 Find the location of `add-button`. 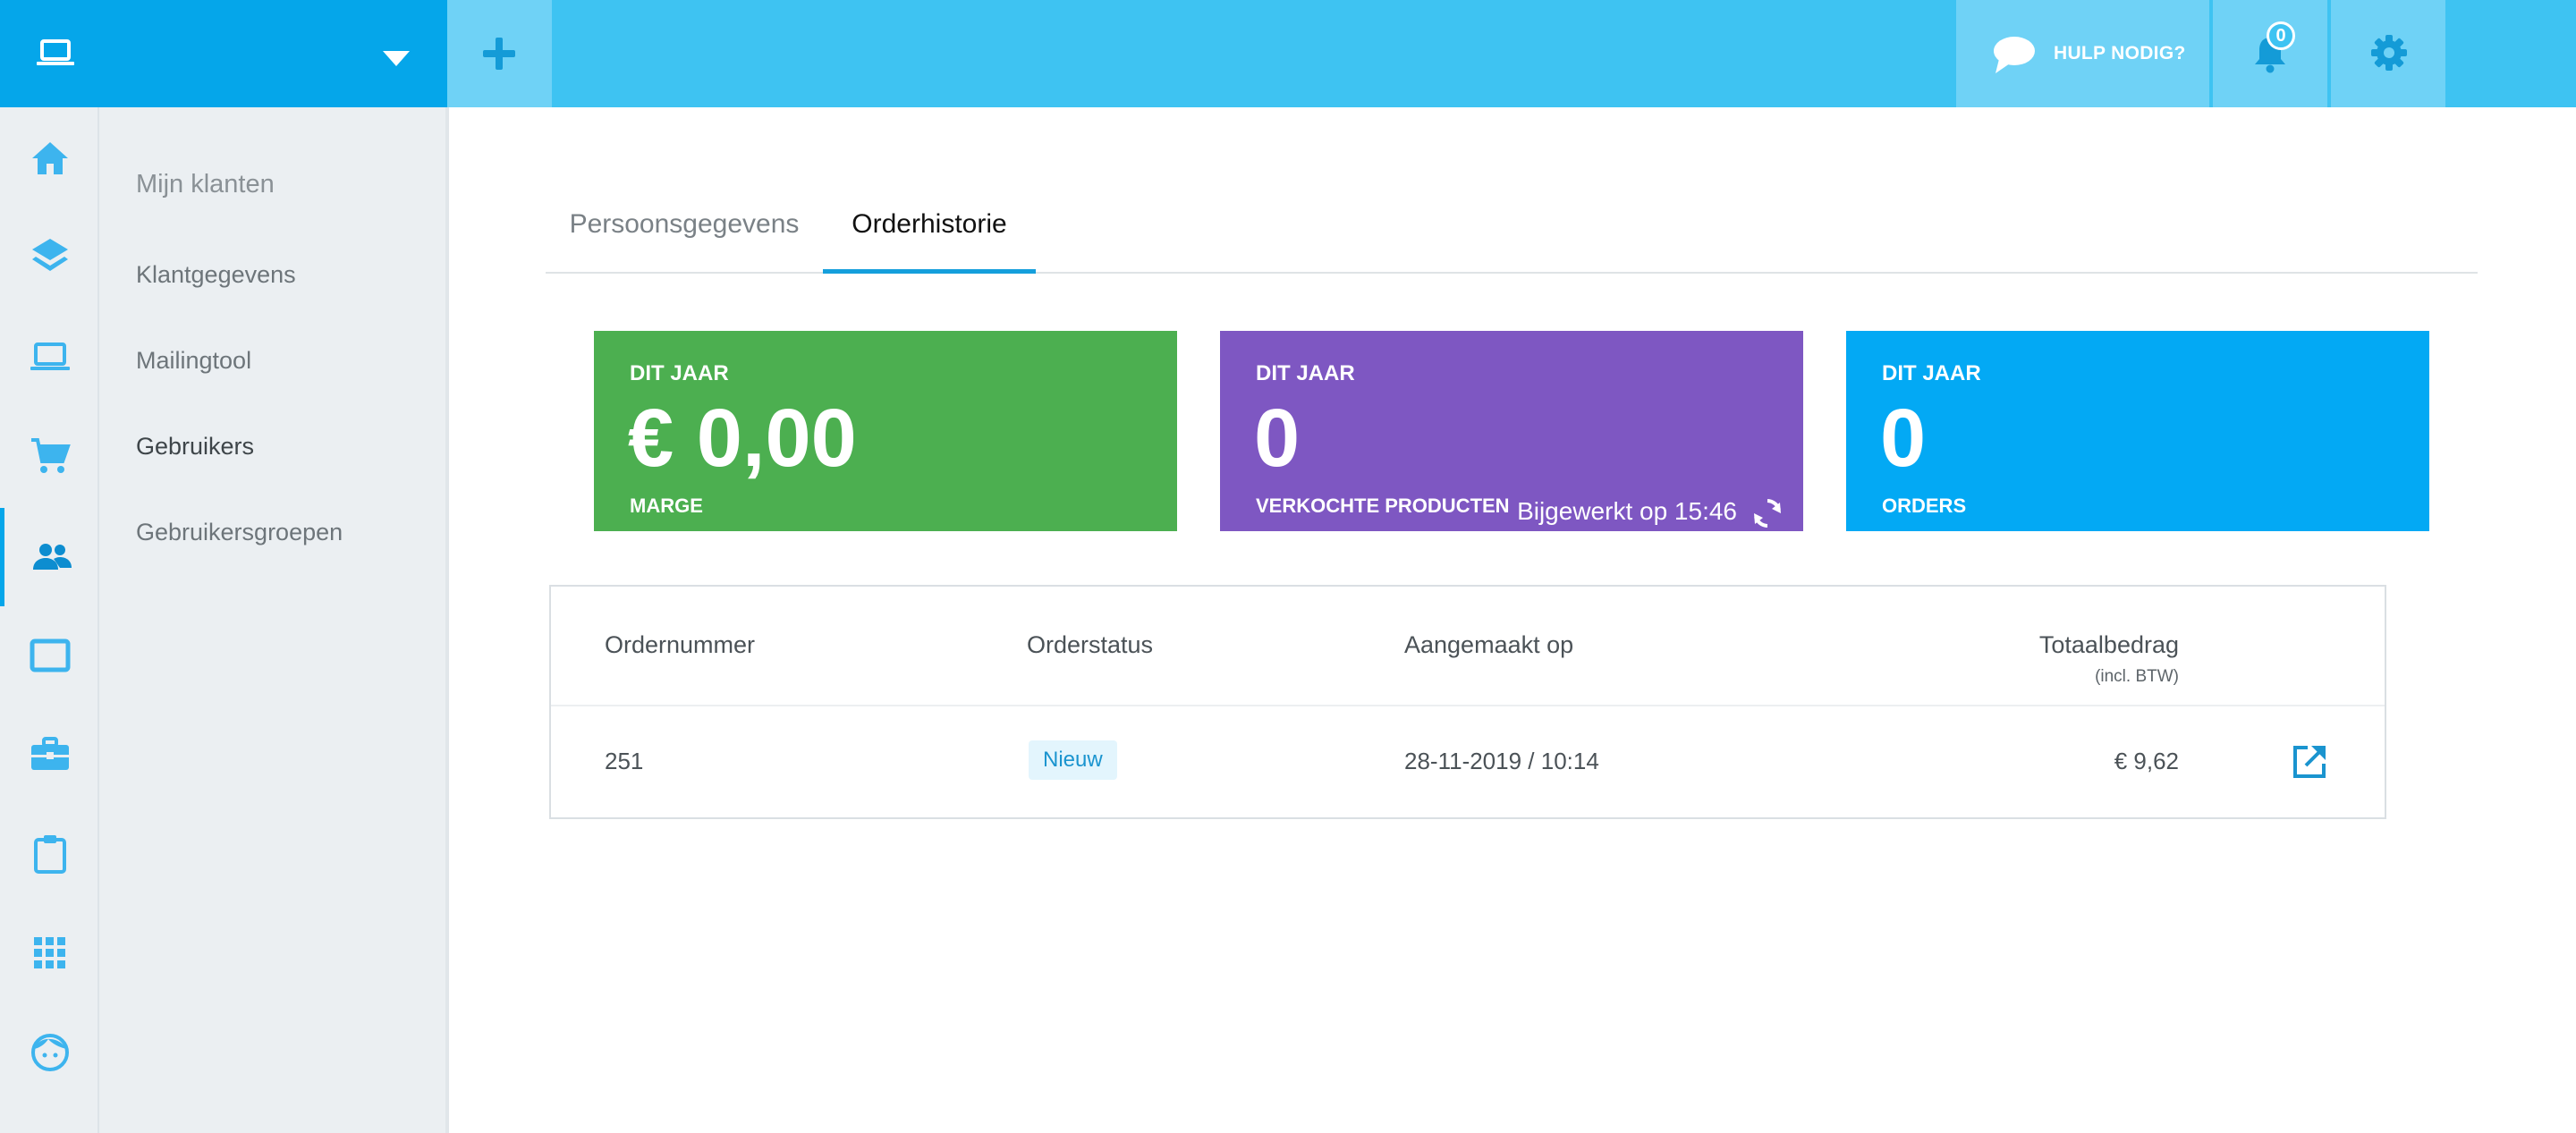

add-button is located at coordinates (499, 53).